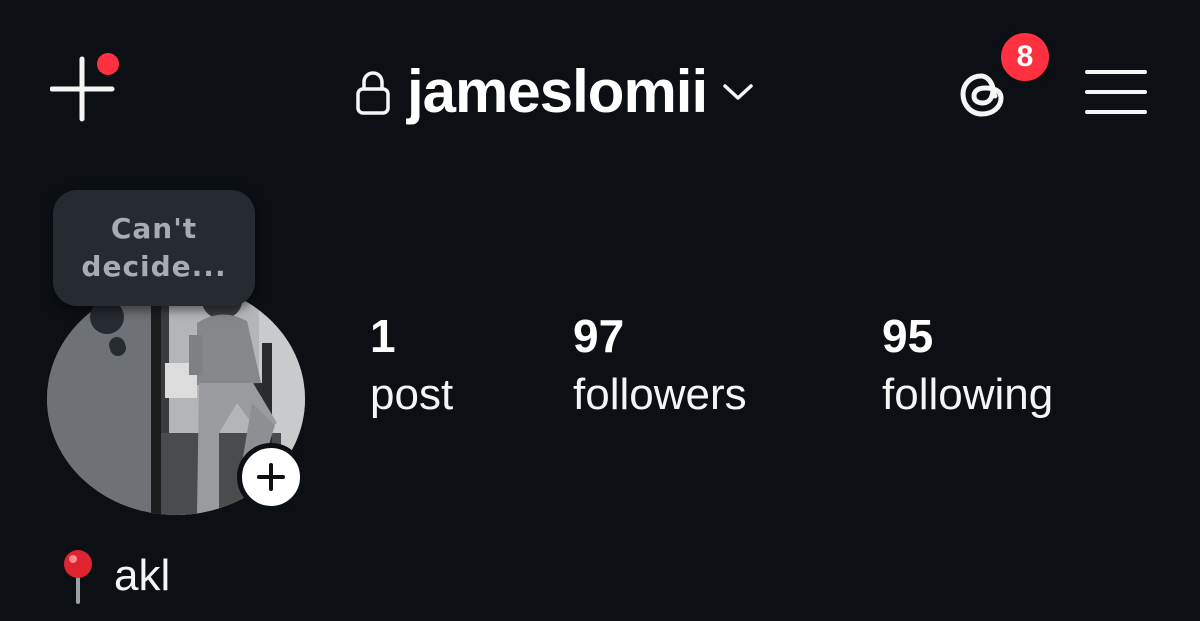 This screenshot has width=1200, height=621. I want to click on plus-icon, so click(271, 477).